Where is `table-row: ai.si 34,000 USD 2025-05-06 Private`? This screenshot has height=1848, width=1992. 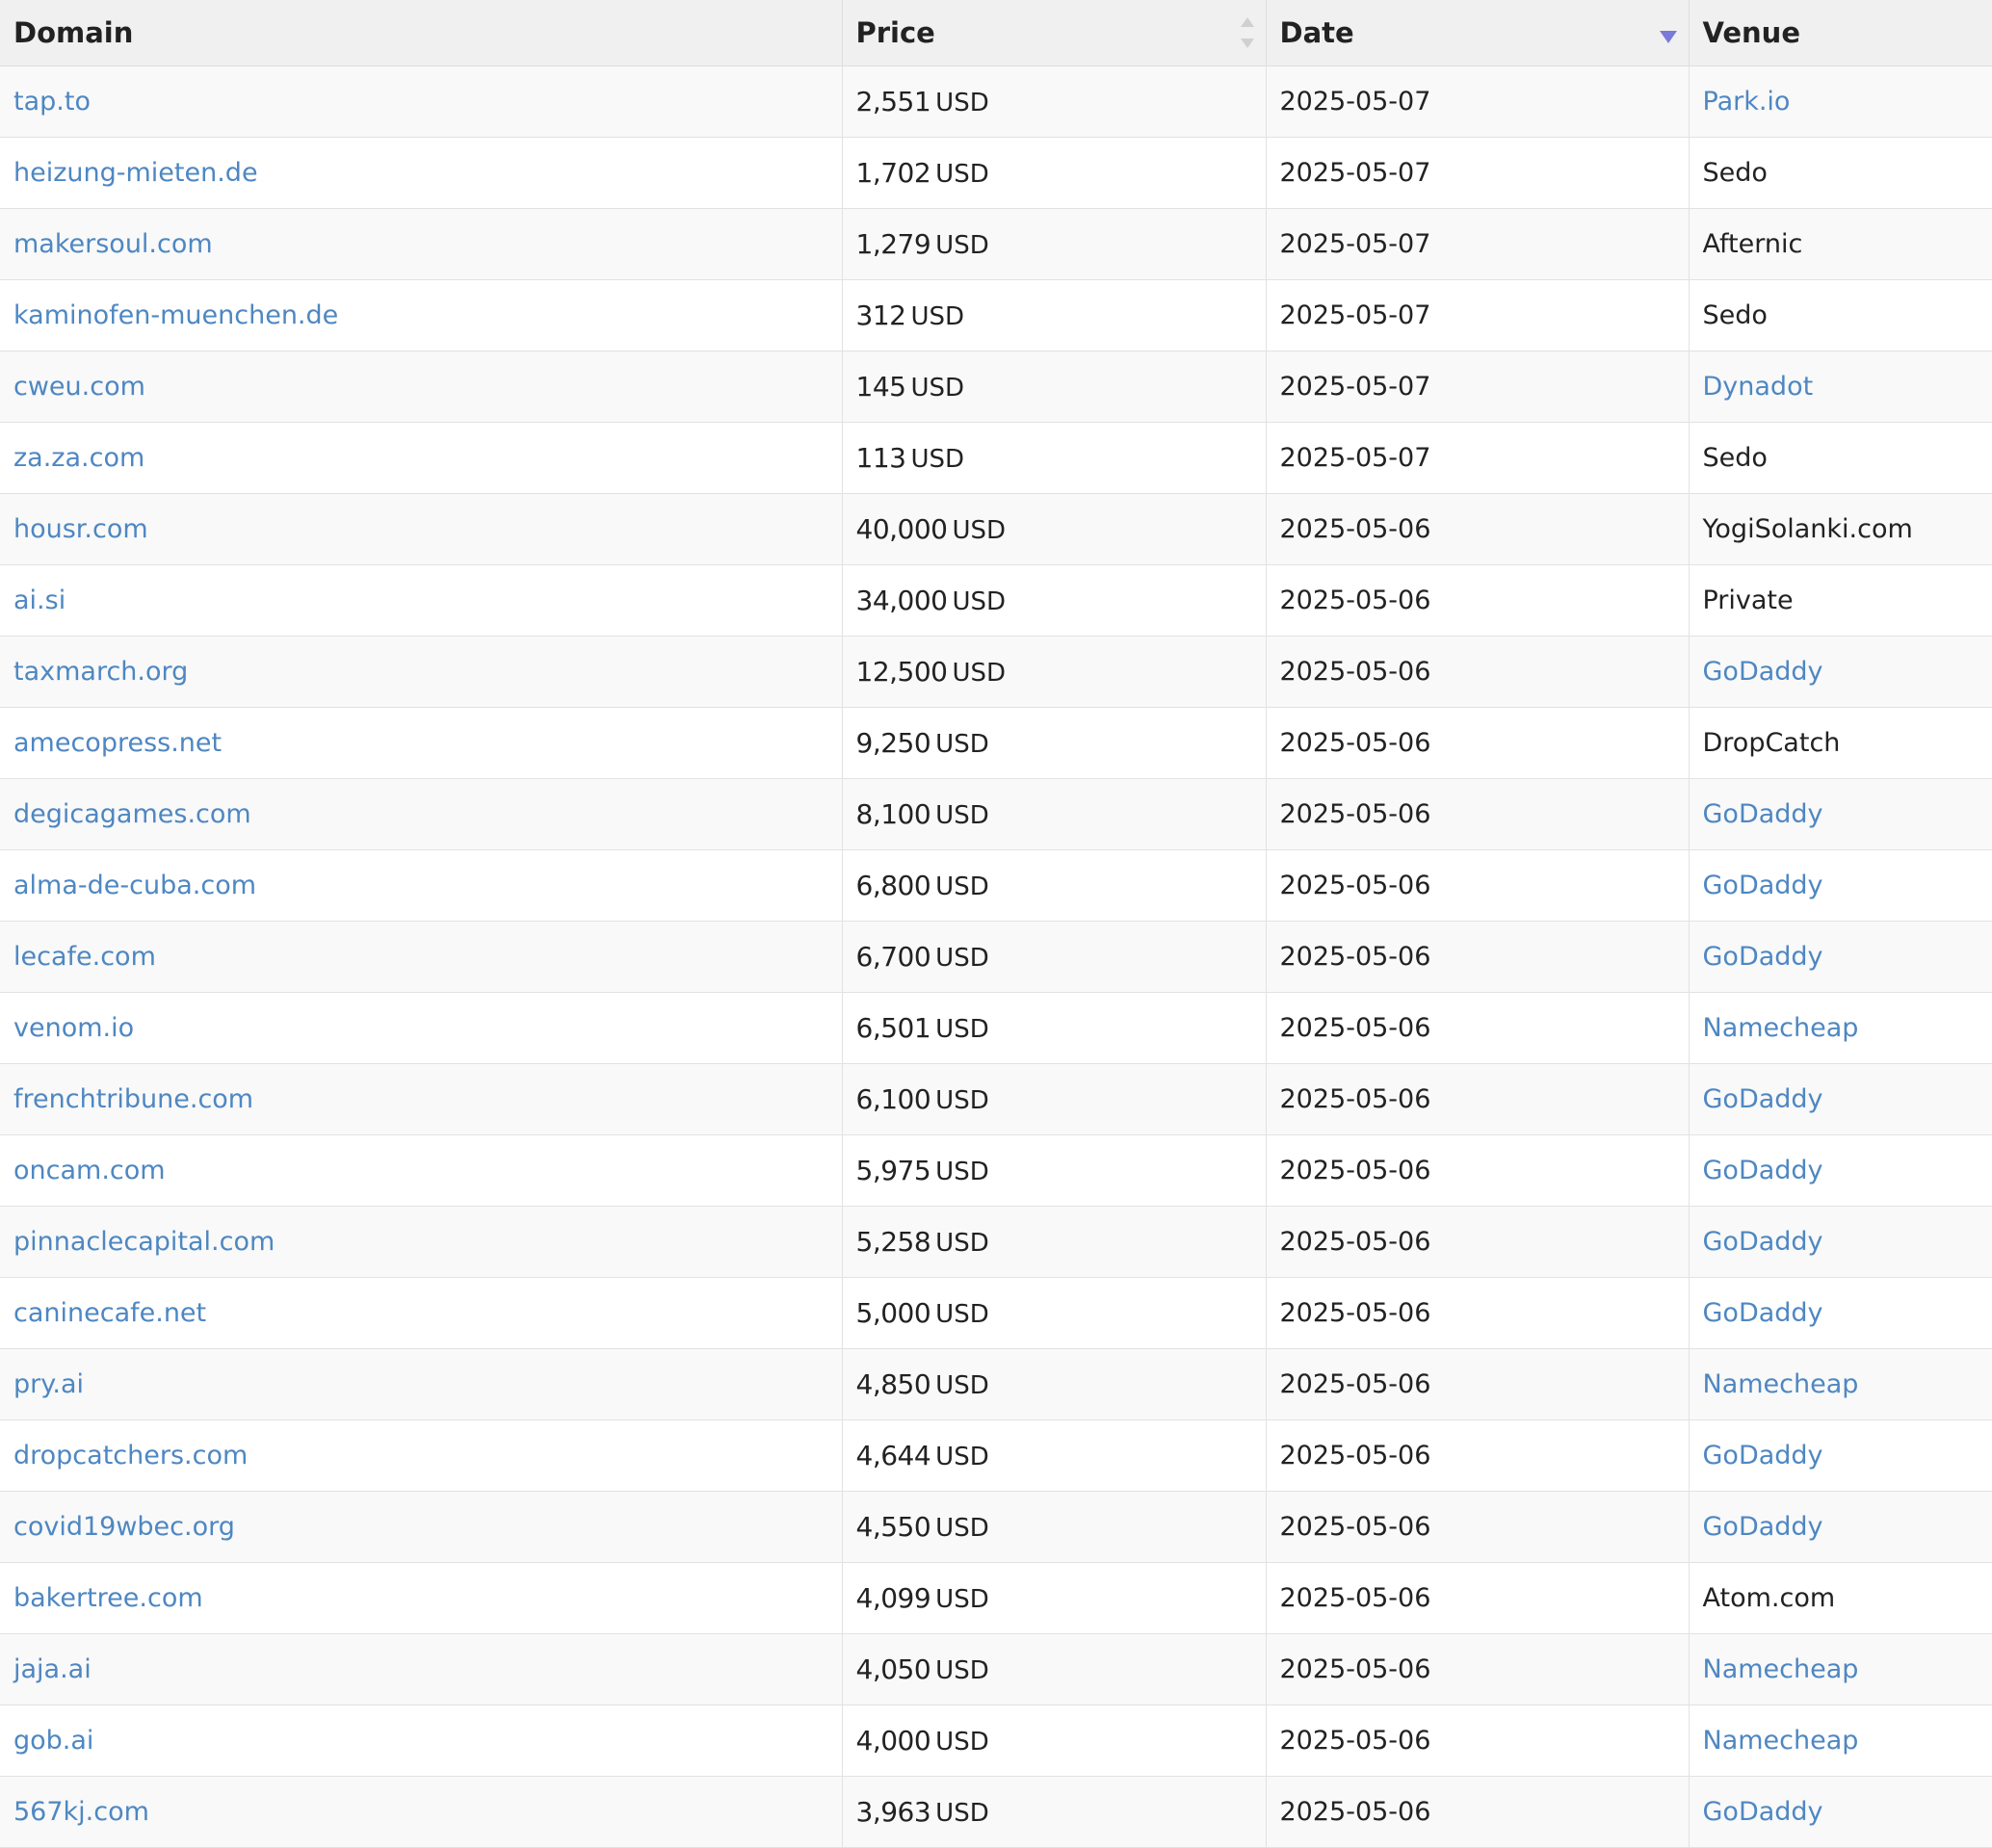
table-row: ai.si 34,000 USD 2025-05-06 Private is located at coordinates (996, 600).